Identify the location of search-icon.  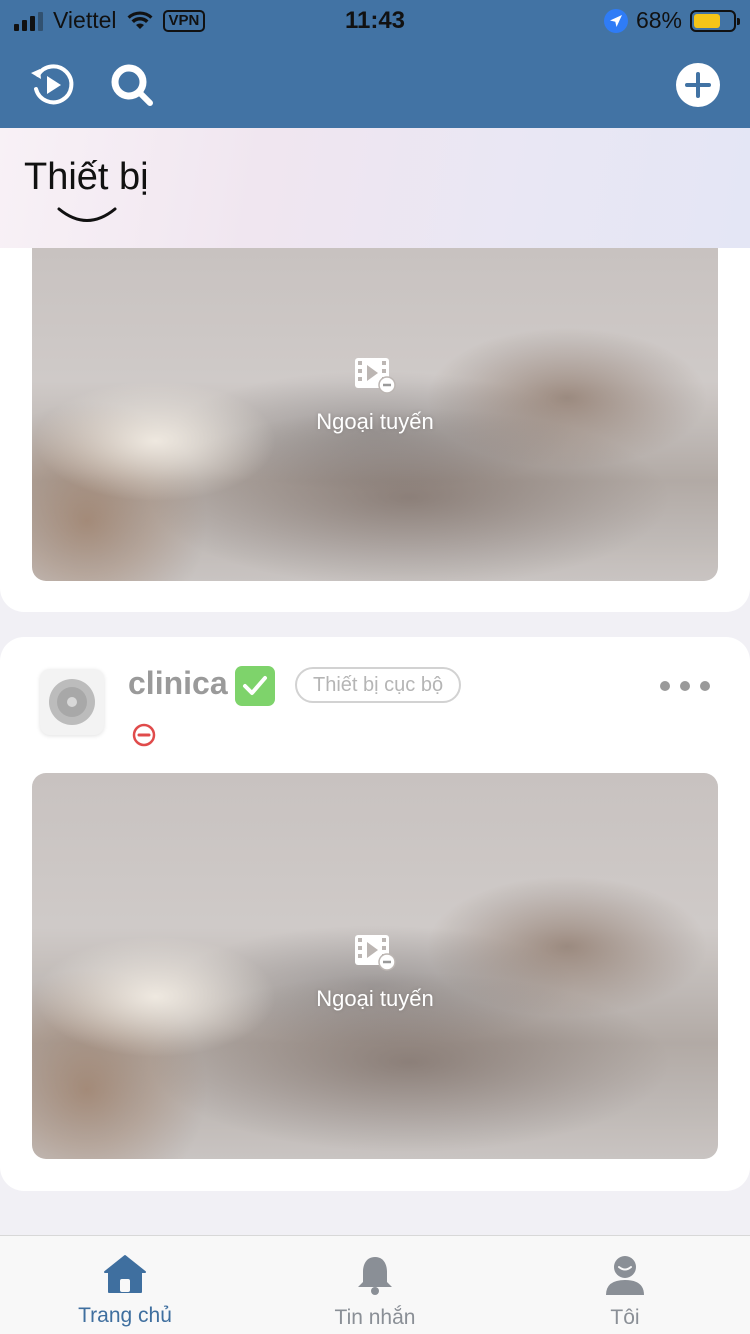
(132, 85).